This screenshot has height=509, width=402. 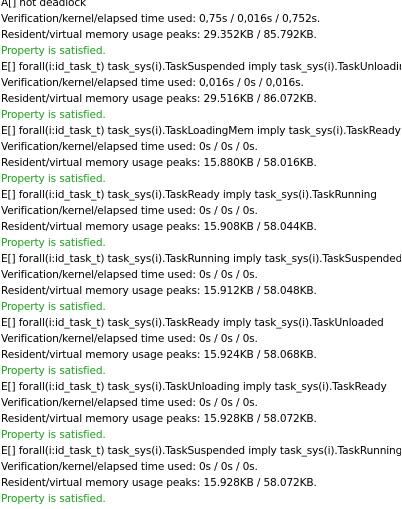 I want to click on log-line: A[] not deadlock, so click(x=44, y=4).